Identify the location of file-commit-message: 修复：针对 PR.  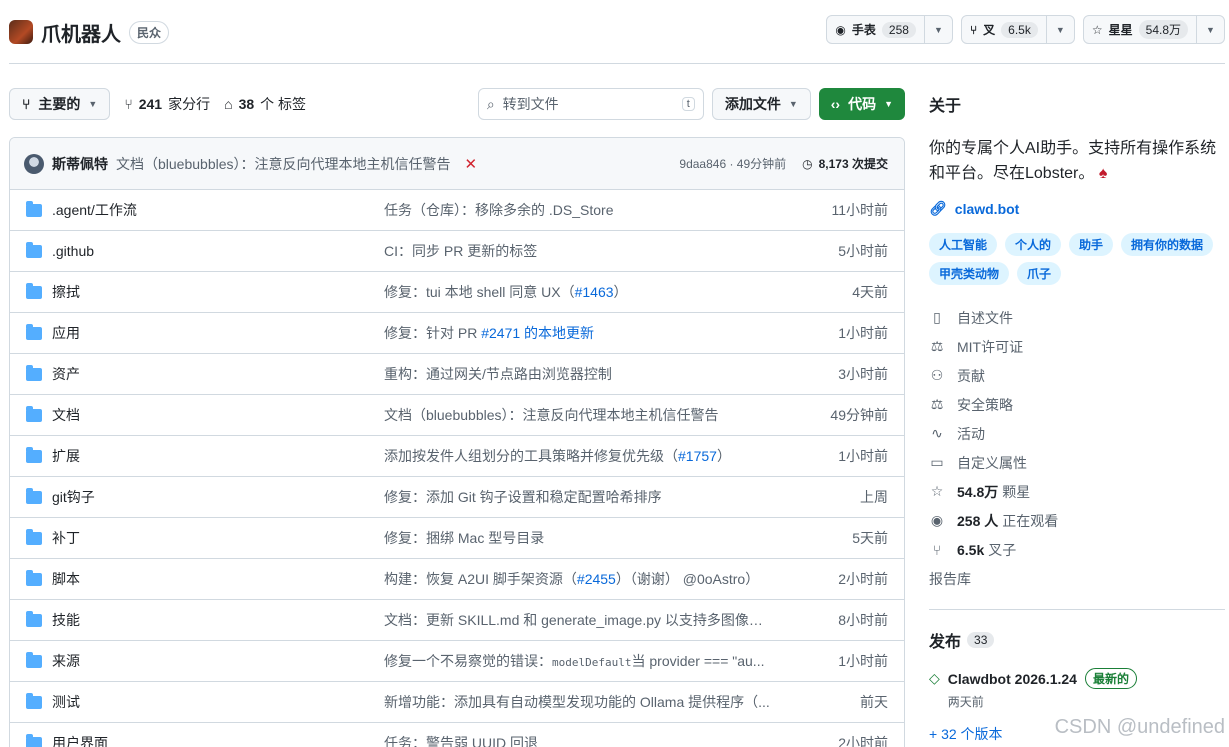
(433, 333).